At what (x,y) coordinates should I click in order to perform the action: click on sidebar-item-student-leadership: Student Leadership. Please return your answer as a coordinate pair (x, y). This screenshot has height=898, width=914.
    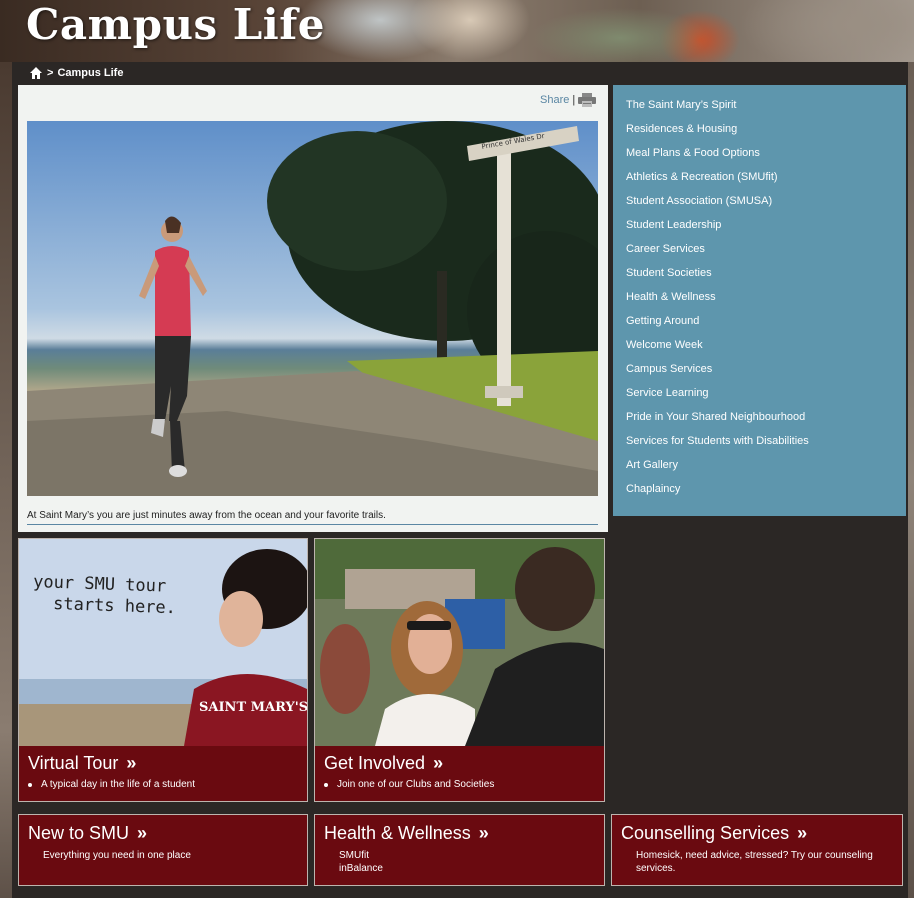
    Looking at the image, I should click on (759, 225).